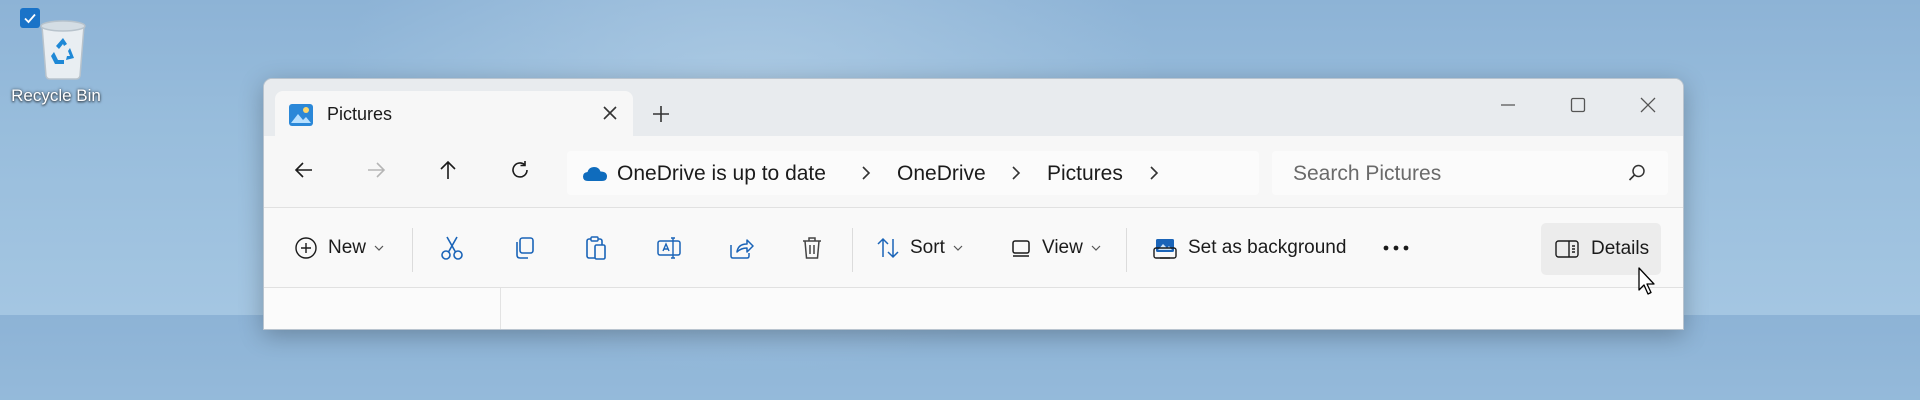 The image size is (1920, 400). Describe the element at coordinates (973, 108) in the screenshot. I see `title-bar: Pictures` at that location.